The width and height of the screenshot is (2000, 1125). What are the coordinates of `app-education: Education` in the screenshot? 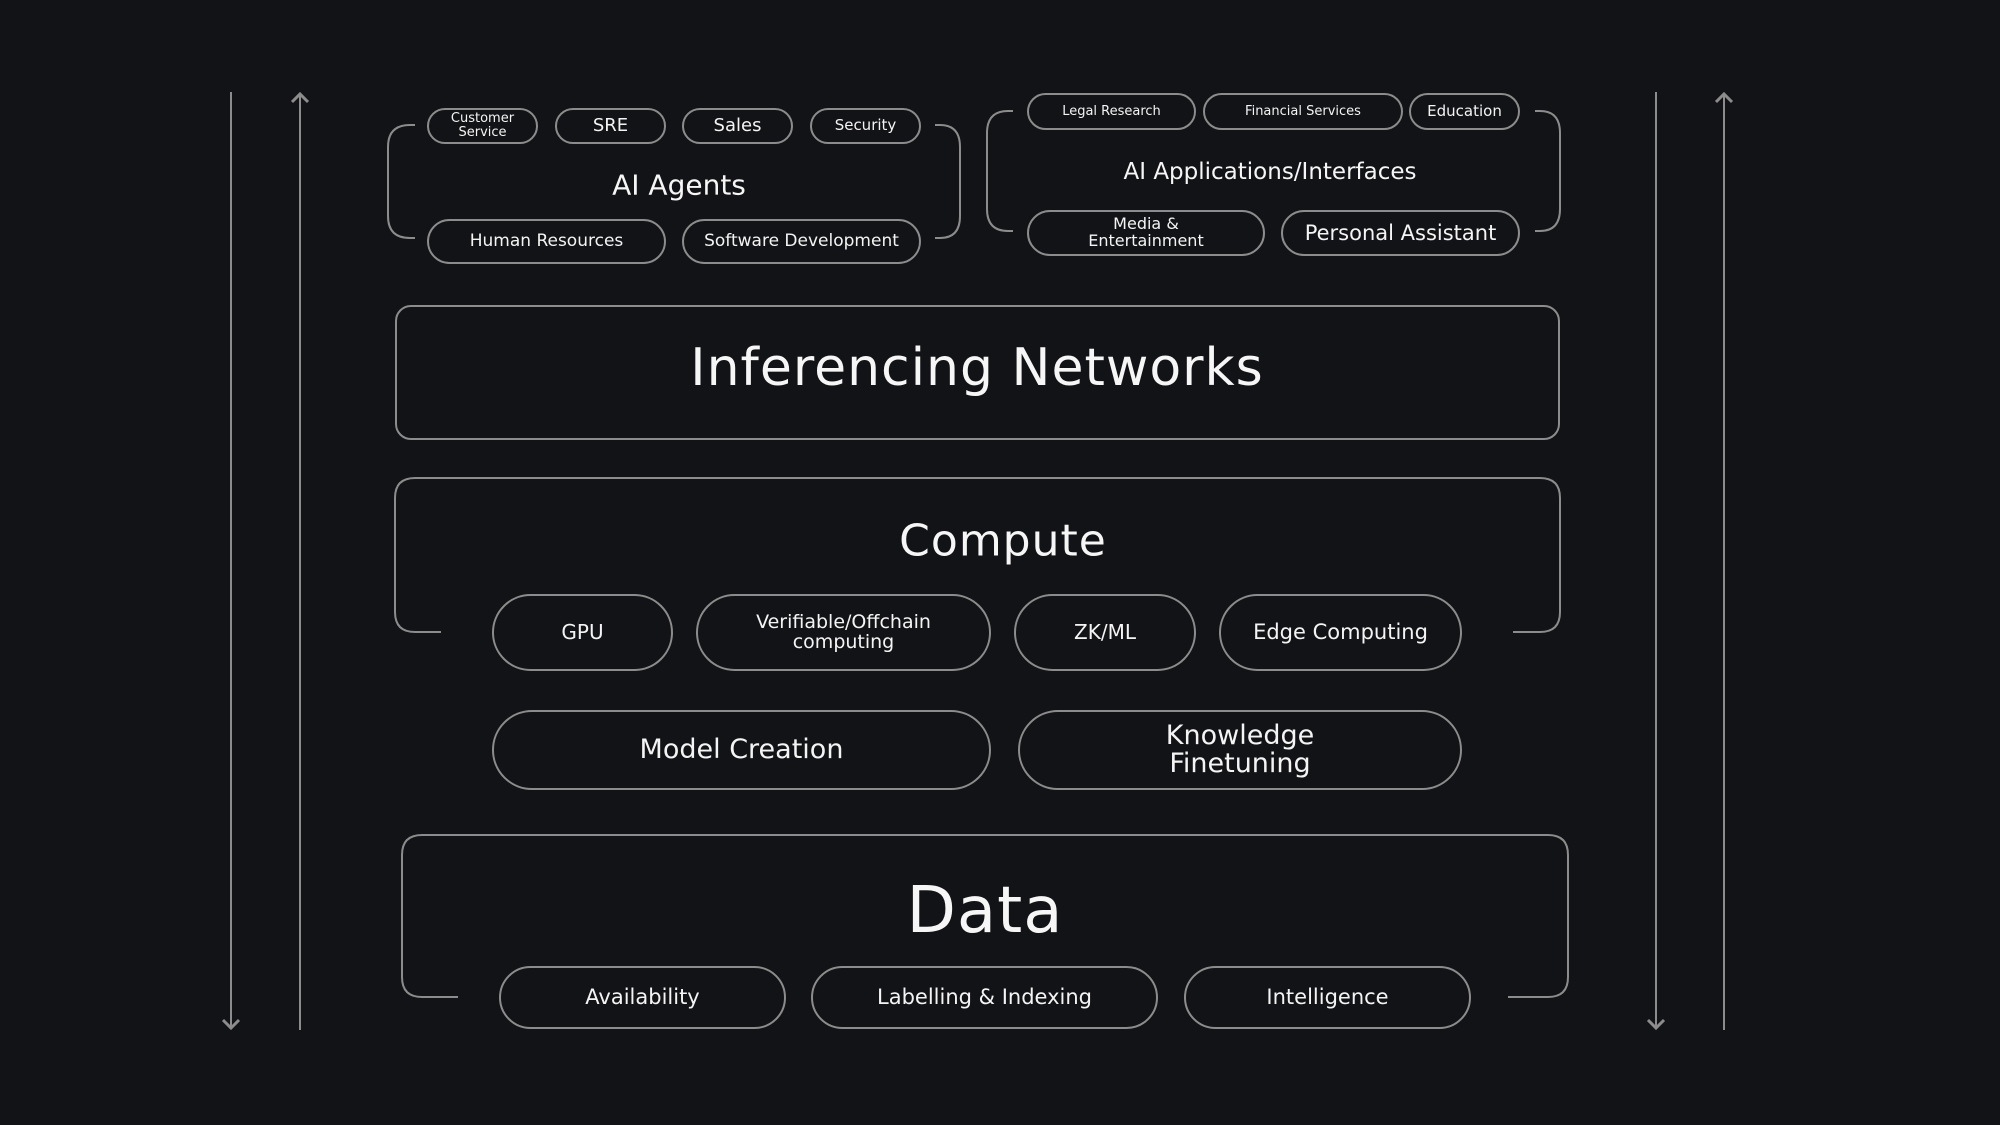 It's located at (1464, 111).